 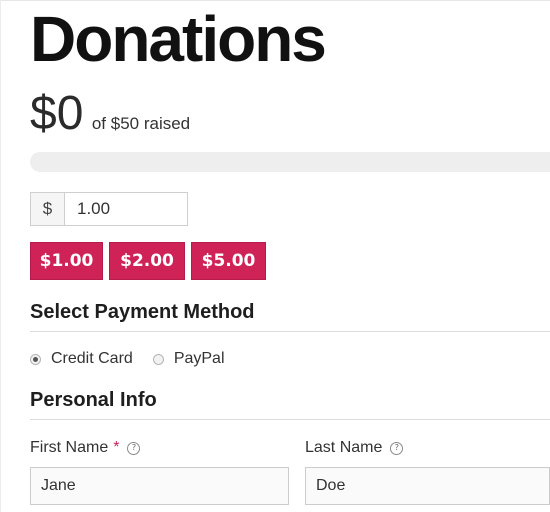 I want to click on credit-card-label: Credit Card, so click(x=92, y=358).